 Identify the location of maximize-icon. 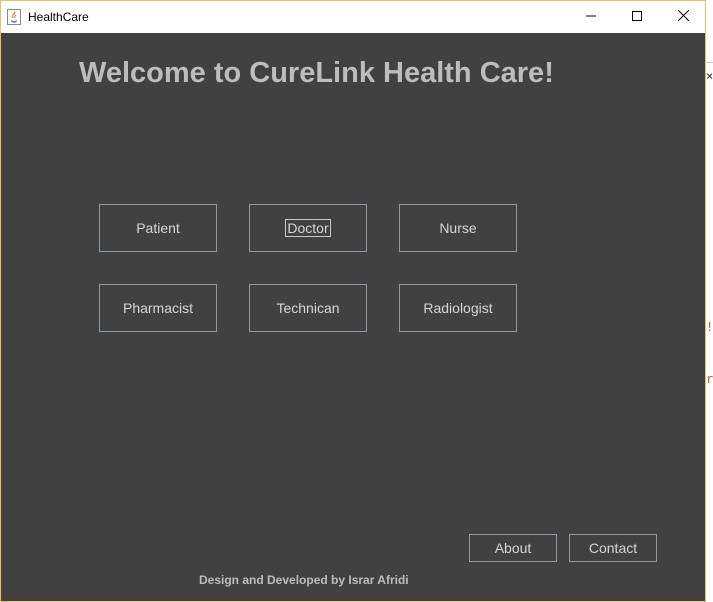
(637, 17).